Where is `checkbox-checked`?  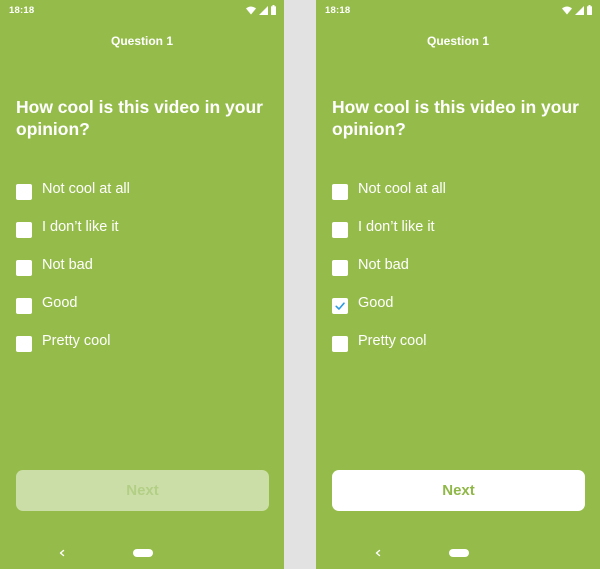 checkbox-checked is located at coordinates (340, 306).